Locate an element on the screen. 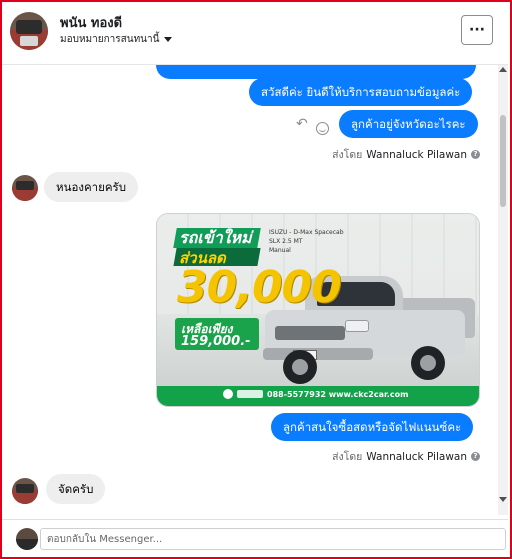 This screenshot has width=512, height=559. scroll-thumb is located at coordinates (503, 161).